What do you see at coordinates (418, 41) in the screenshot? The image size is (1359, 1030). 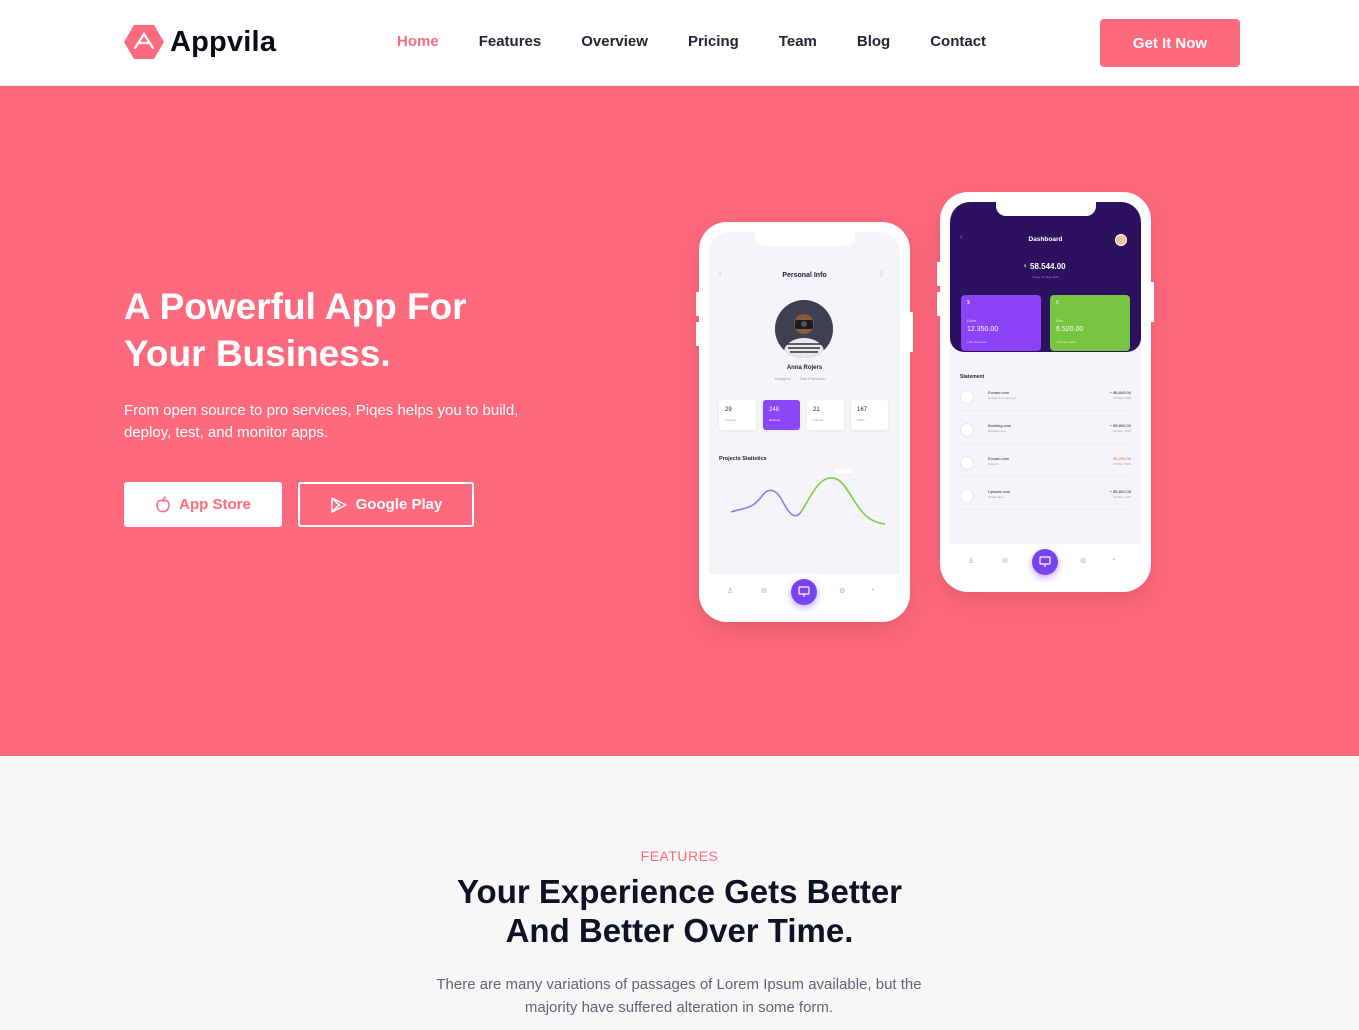 I see `nav-home: Home` at bounding box center [418, 41].